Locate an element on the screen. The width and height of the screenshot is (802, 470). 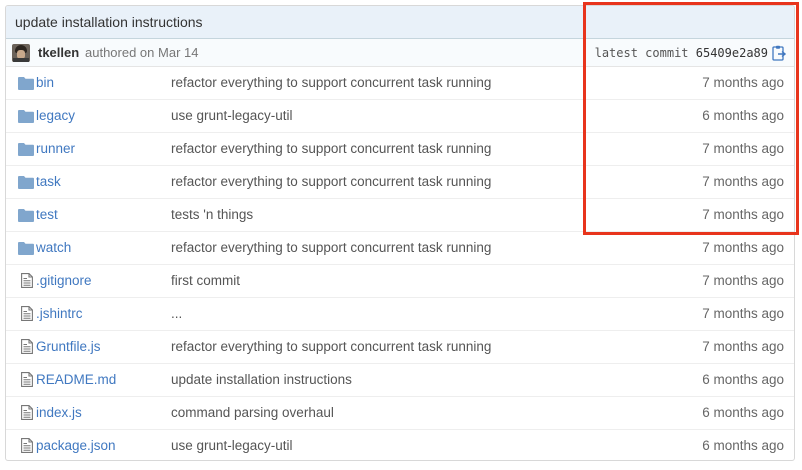
commit-authored-date: authored on Mar 14 is located at coordinates (142, 52).